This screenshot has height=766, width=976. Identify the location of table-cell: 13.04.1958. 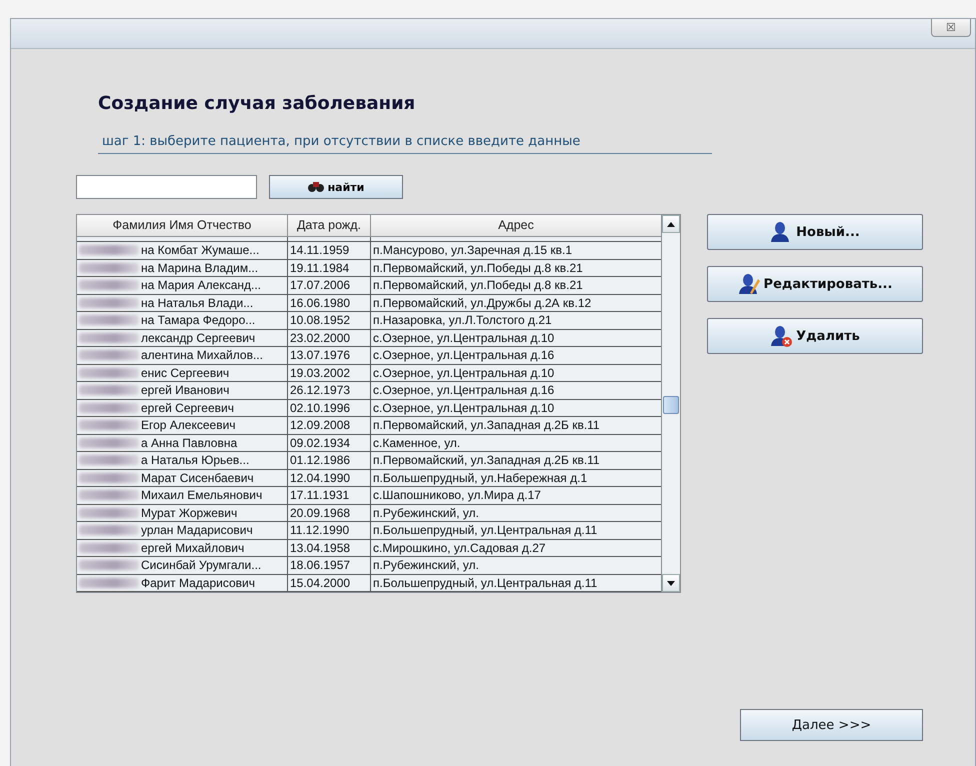
(320, 548).